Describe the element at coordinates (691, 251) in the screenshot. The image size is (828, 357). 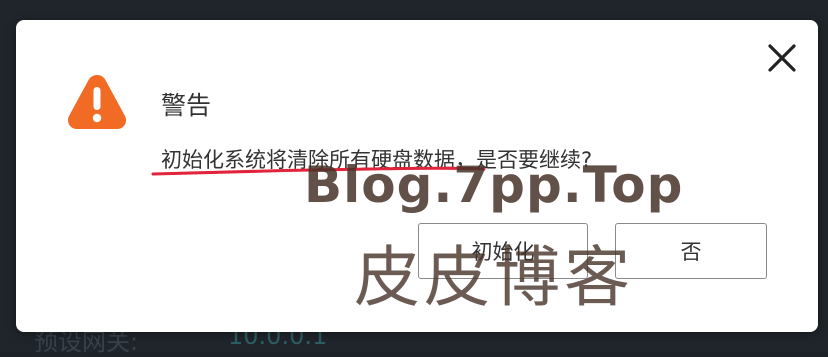
I see `cancel-button: 否` at that location.